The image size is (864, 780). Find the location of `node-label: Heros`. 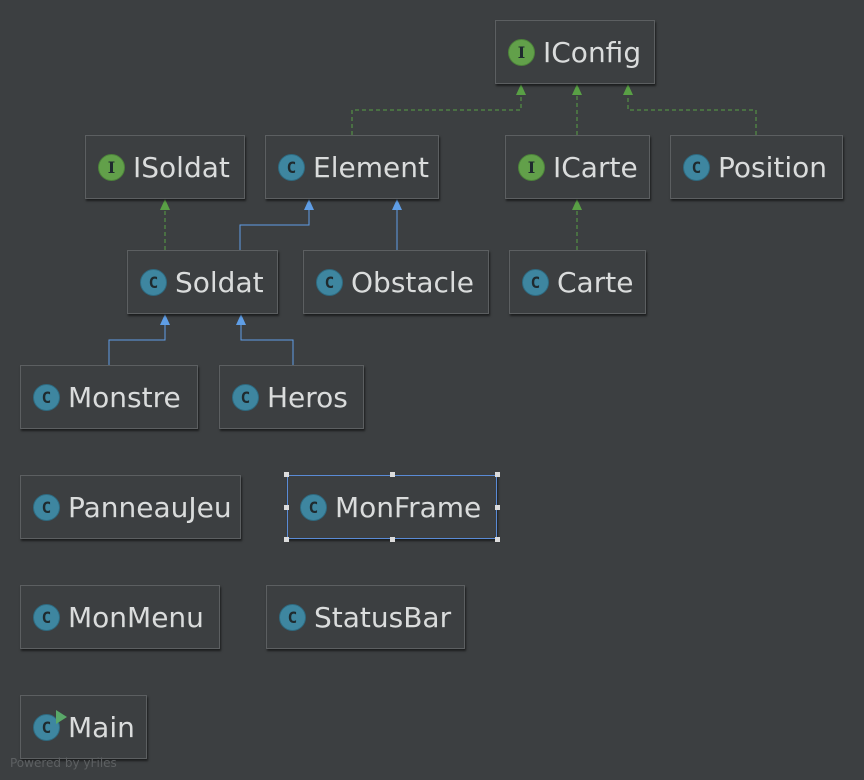

node-label: Heros is located at coordinates (307, 397).